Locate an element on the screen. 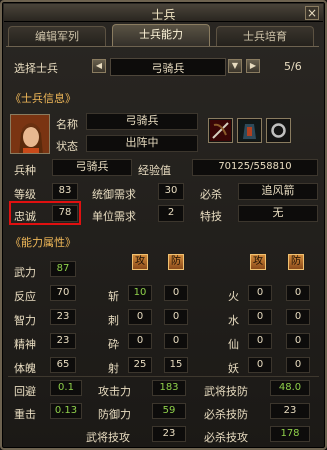 Image resolution: width=327 pixels, height=450 pixels. level-value: 83 is located at coordinates (65, 191).